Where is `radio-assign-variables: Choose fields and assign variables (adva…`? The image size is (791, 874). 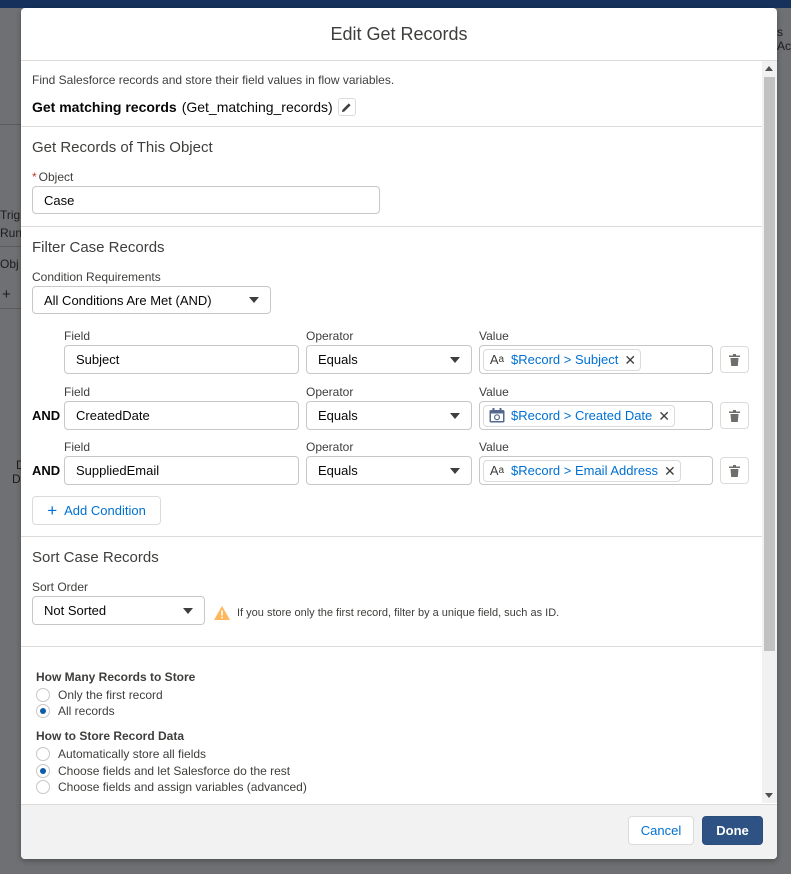
radio-assign-variables: Choose fields and assign variables (adva… is located at coordinates (171, 787).